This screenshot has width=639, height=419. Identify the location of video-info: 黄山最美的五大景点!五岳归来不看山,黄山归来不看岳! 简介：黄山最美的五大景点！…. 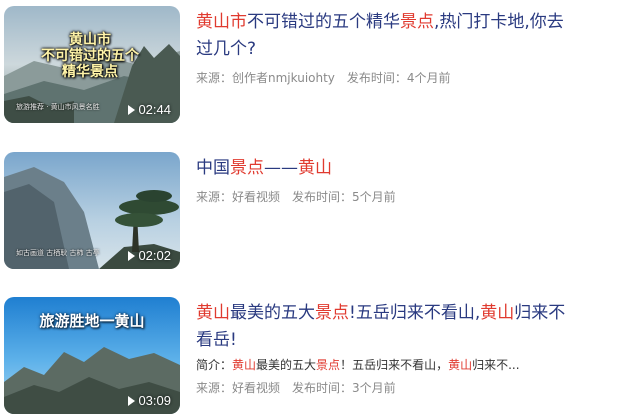
(386, 348).